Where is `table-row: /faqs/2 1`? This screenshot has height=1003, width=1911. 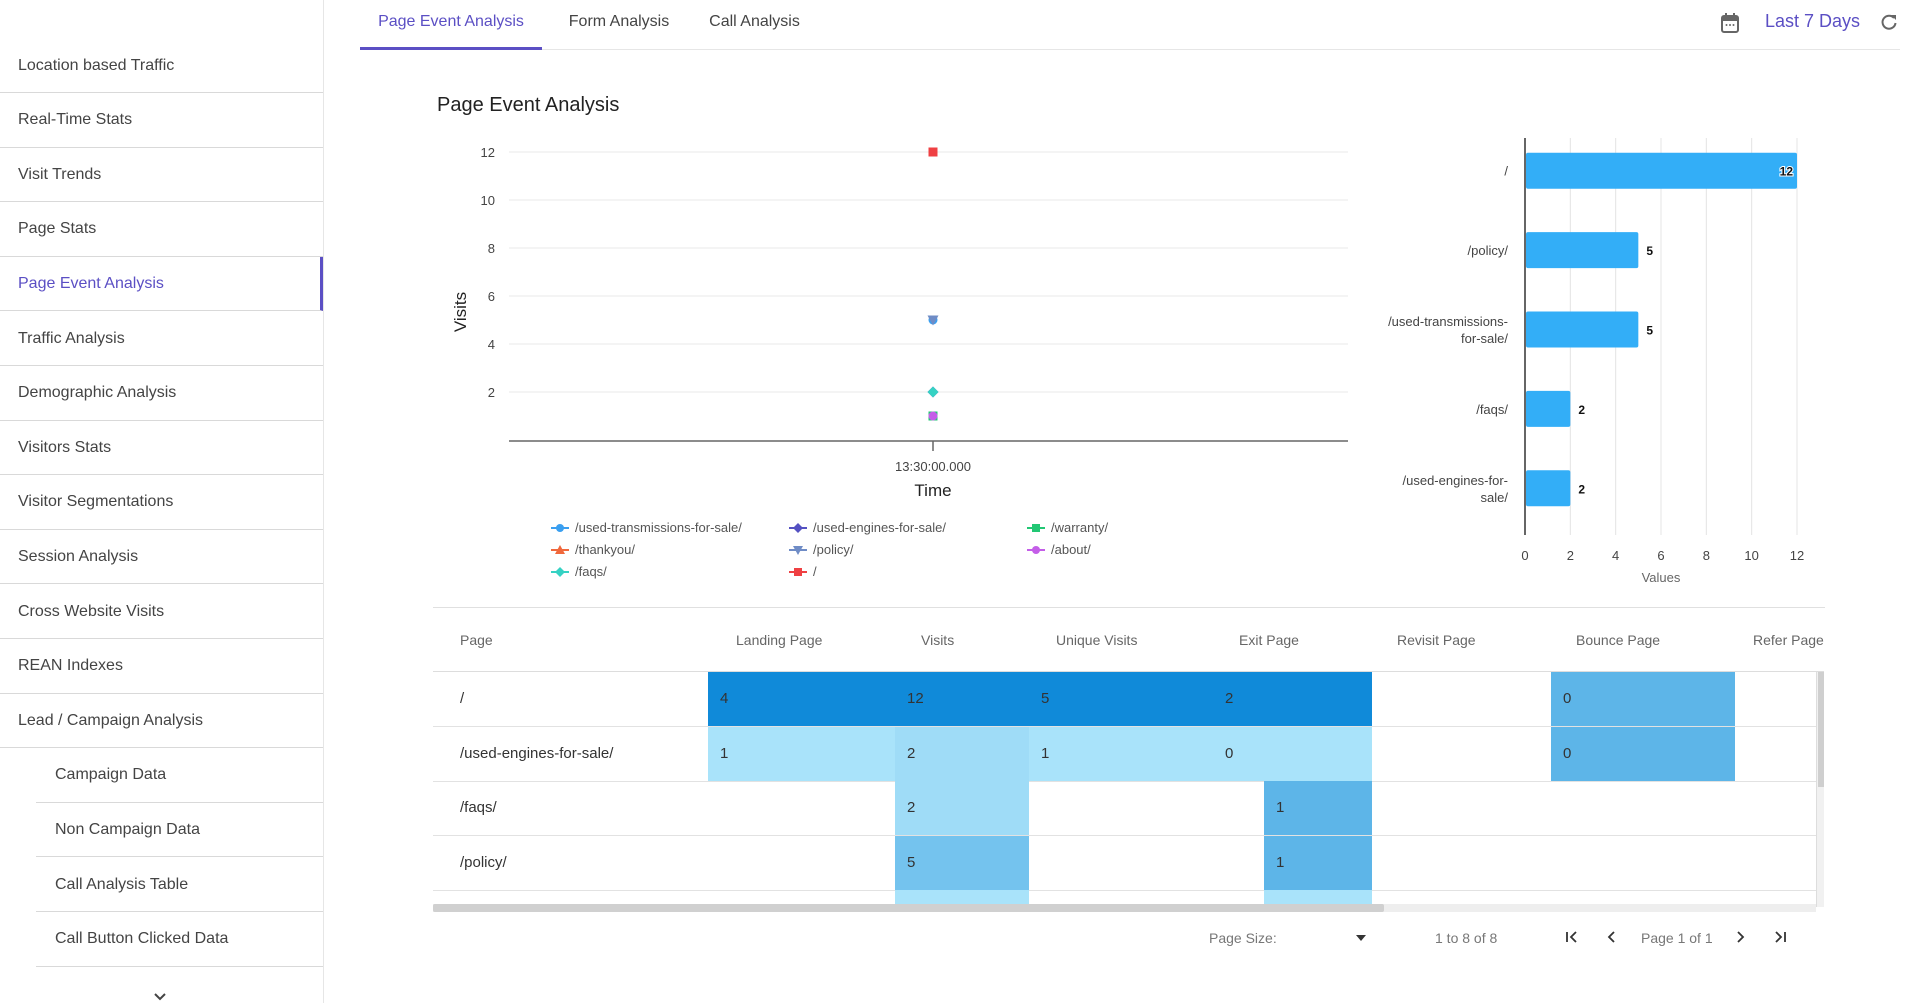
table-row: /faqs/2 1 is located at coordinates (1124, 808).